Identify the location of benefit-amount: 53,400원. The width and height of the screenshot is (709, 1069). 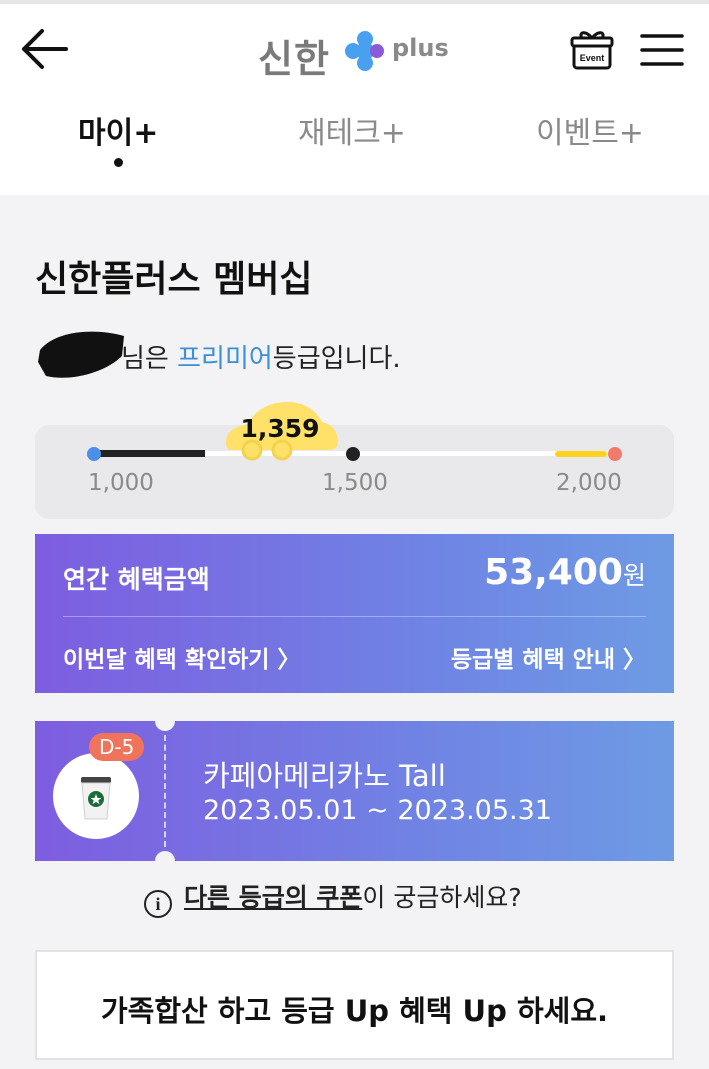
(565, 572).